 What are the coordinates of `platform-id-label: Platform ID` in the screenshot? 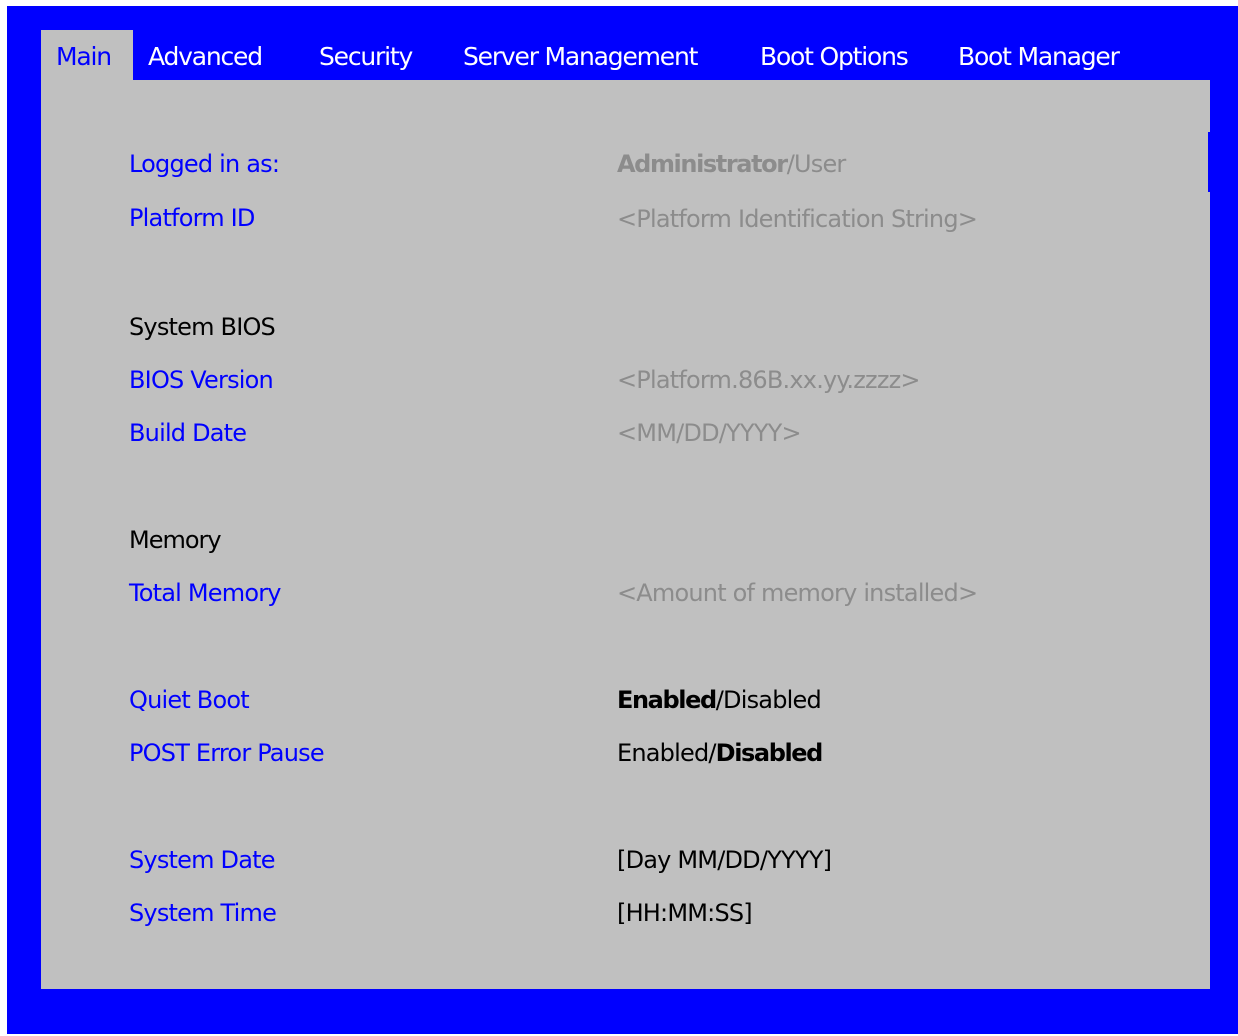 It's located at (192, 218).